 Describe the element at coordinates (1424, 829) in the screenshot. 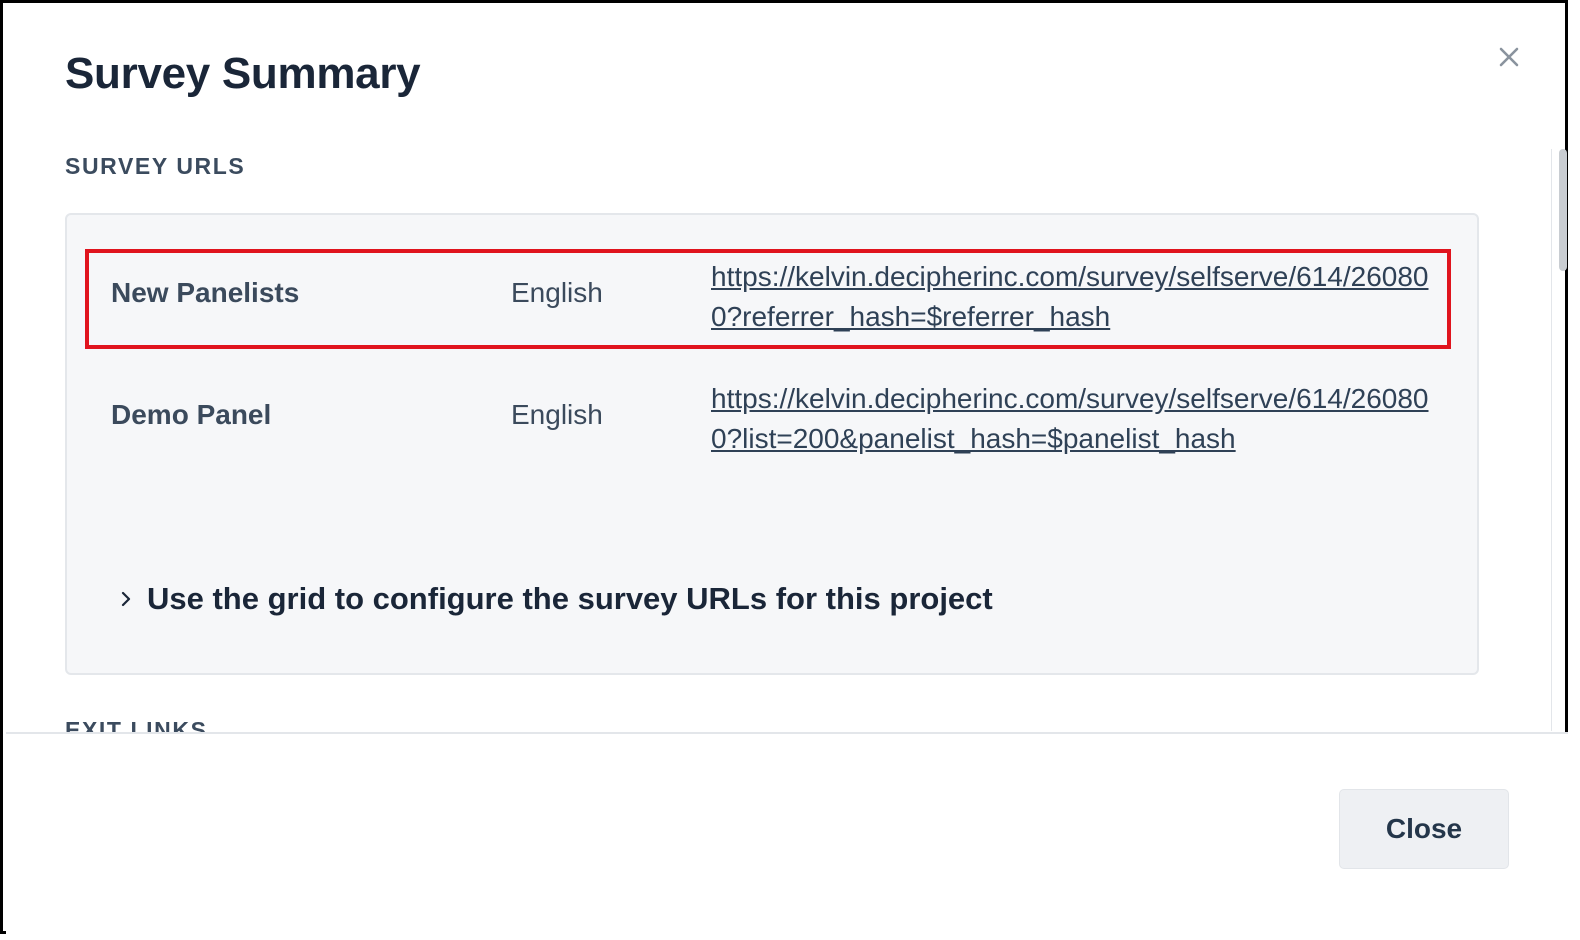

I see `close-button: Close` at that location.